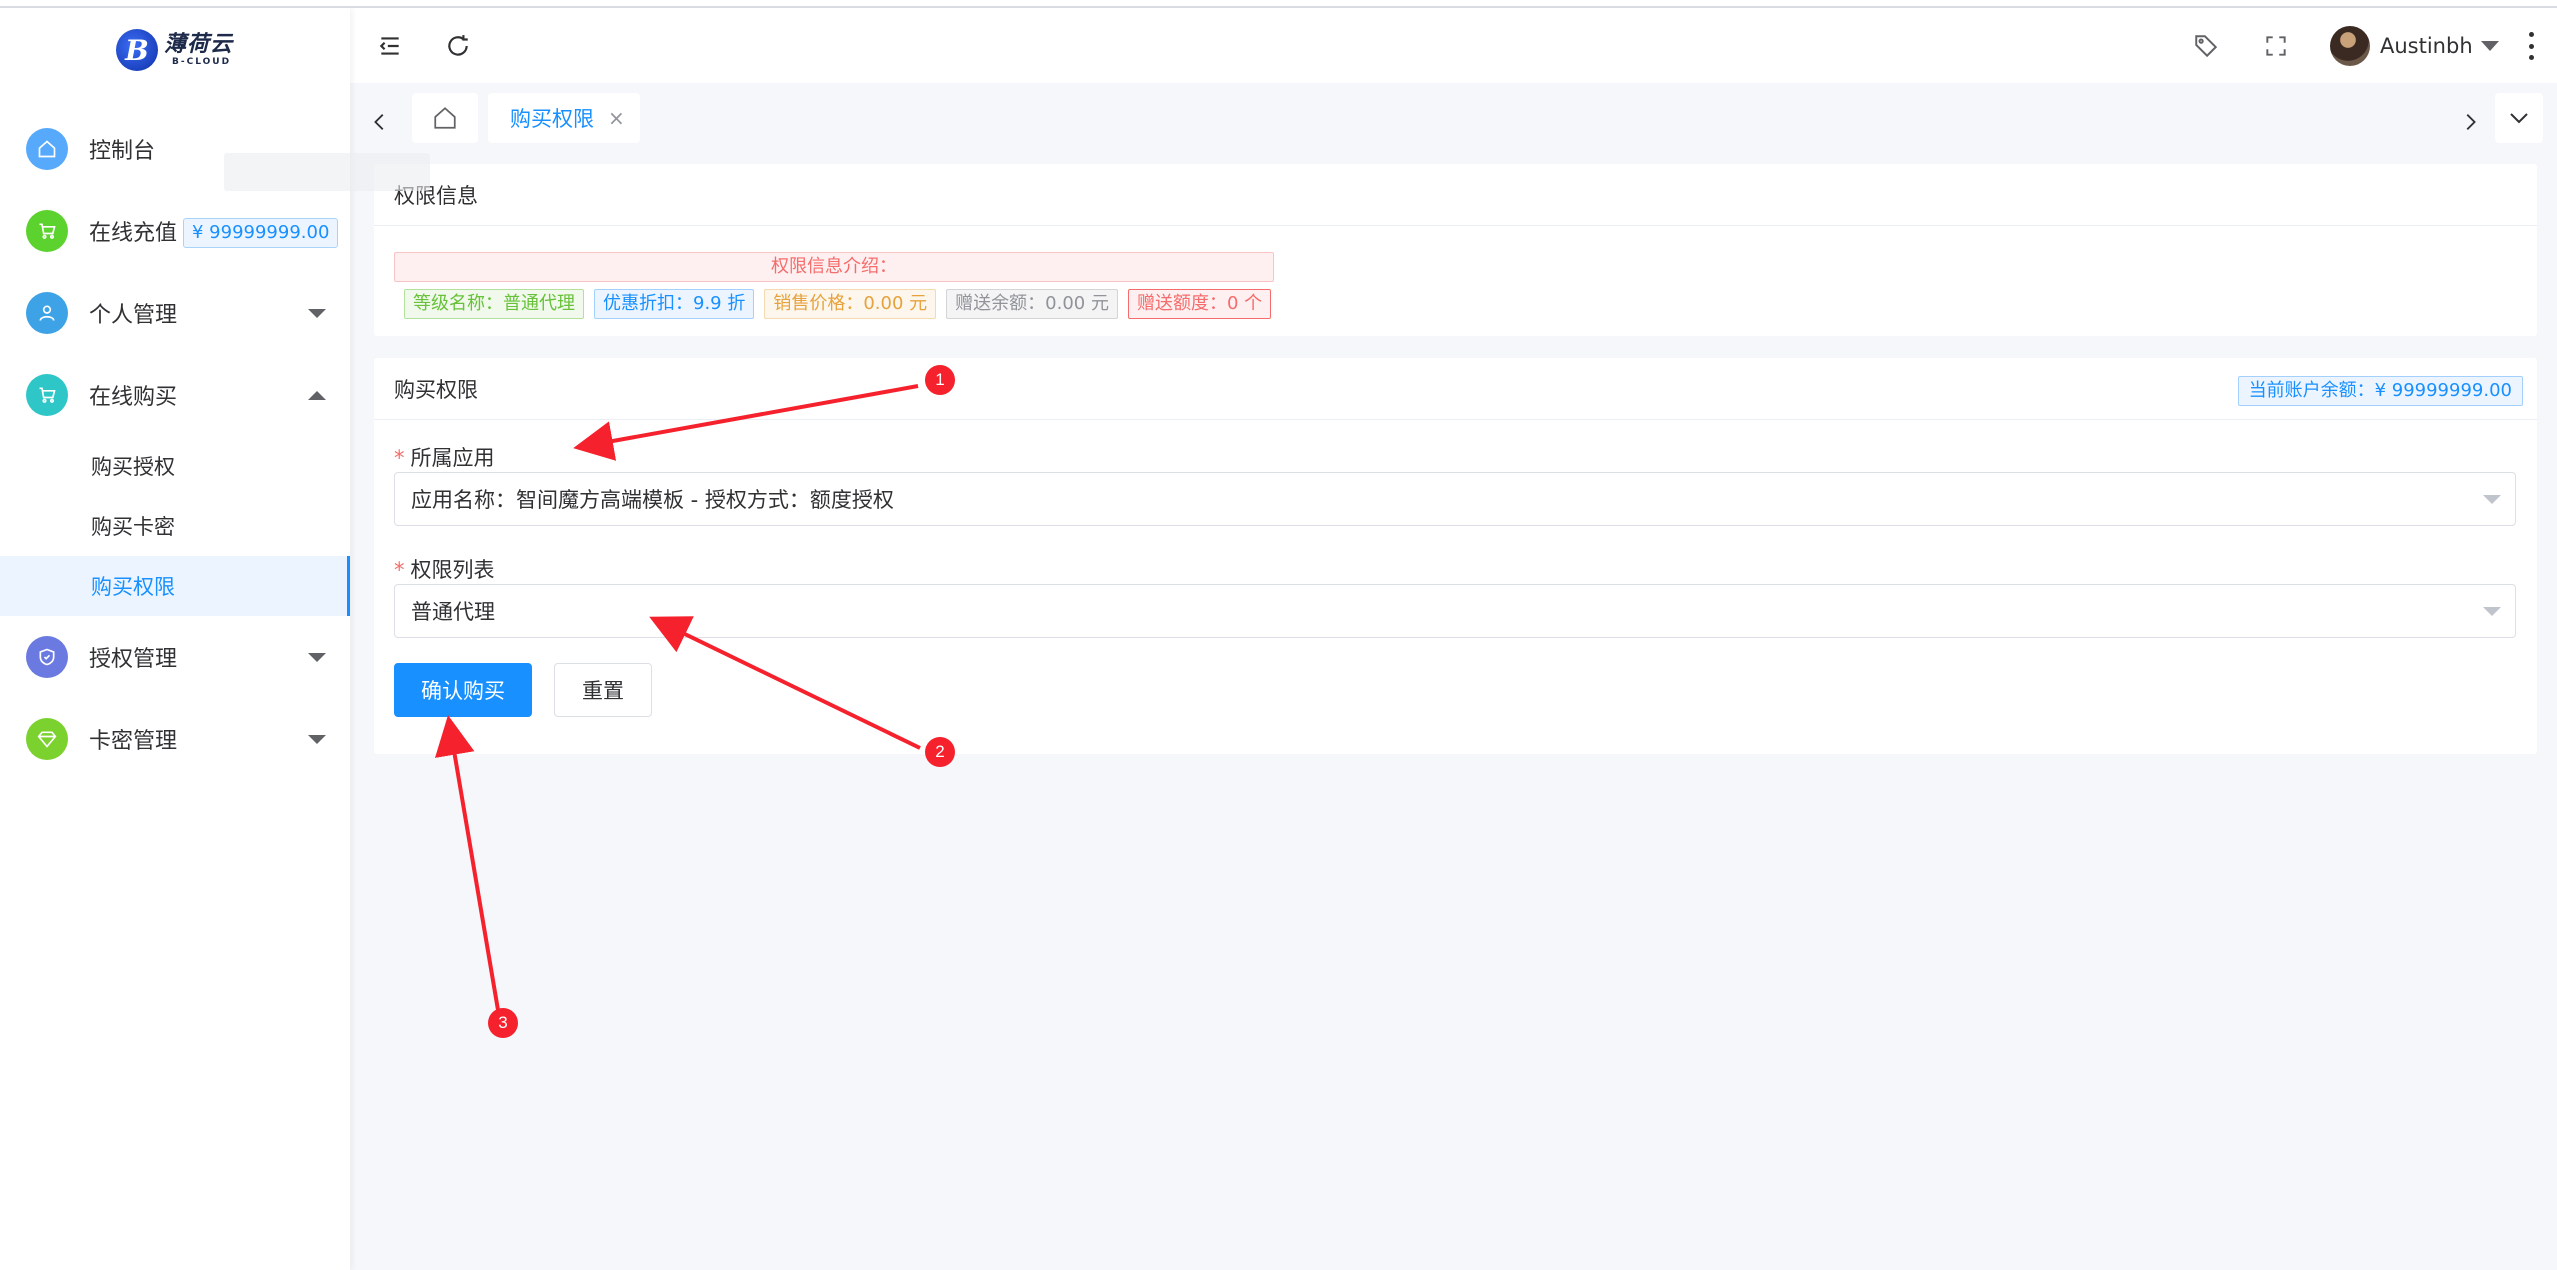 This screenshot has width=2557, height=1270. What do you see at coordinates (940, 380) in the screenshot?
I see `annotation-badge-1: 1` at bounding box center [940, 380].